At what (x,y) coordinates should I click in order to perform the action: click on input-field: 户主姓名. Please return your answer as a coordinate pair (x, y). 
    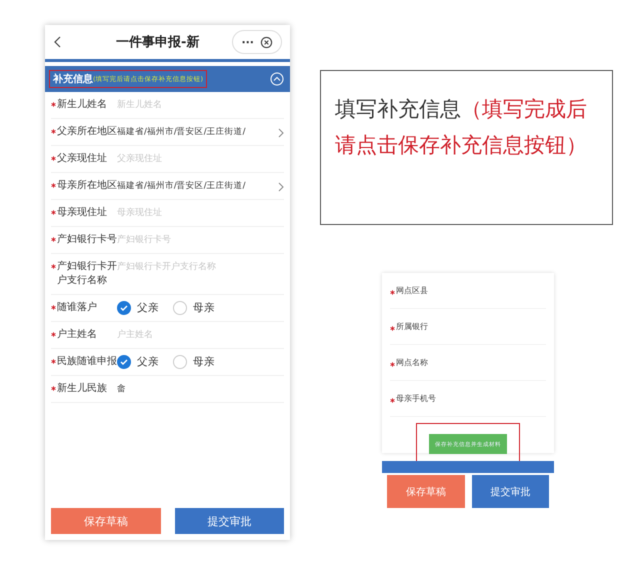
    Looking at the image, I should click on (135, 335).